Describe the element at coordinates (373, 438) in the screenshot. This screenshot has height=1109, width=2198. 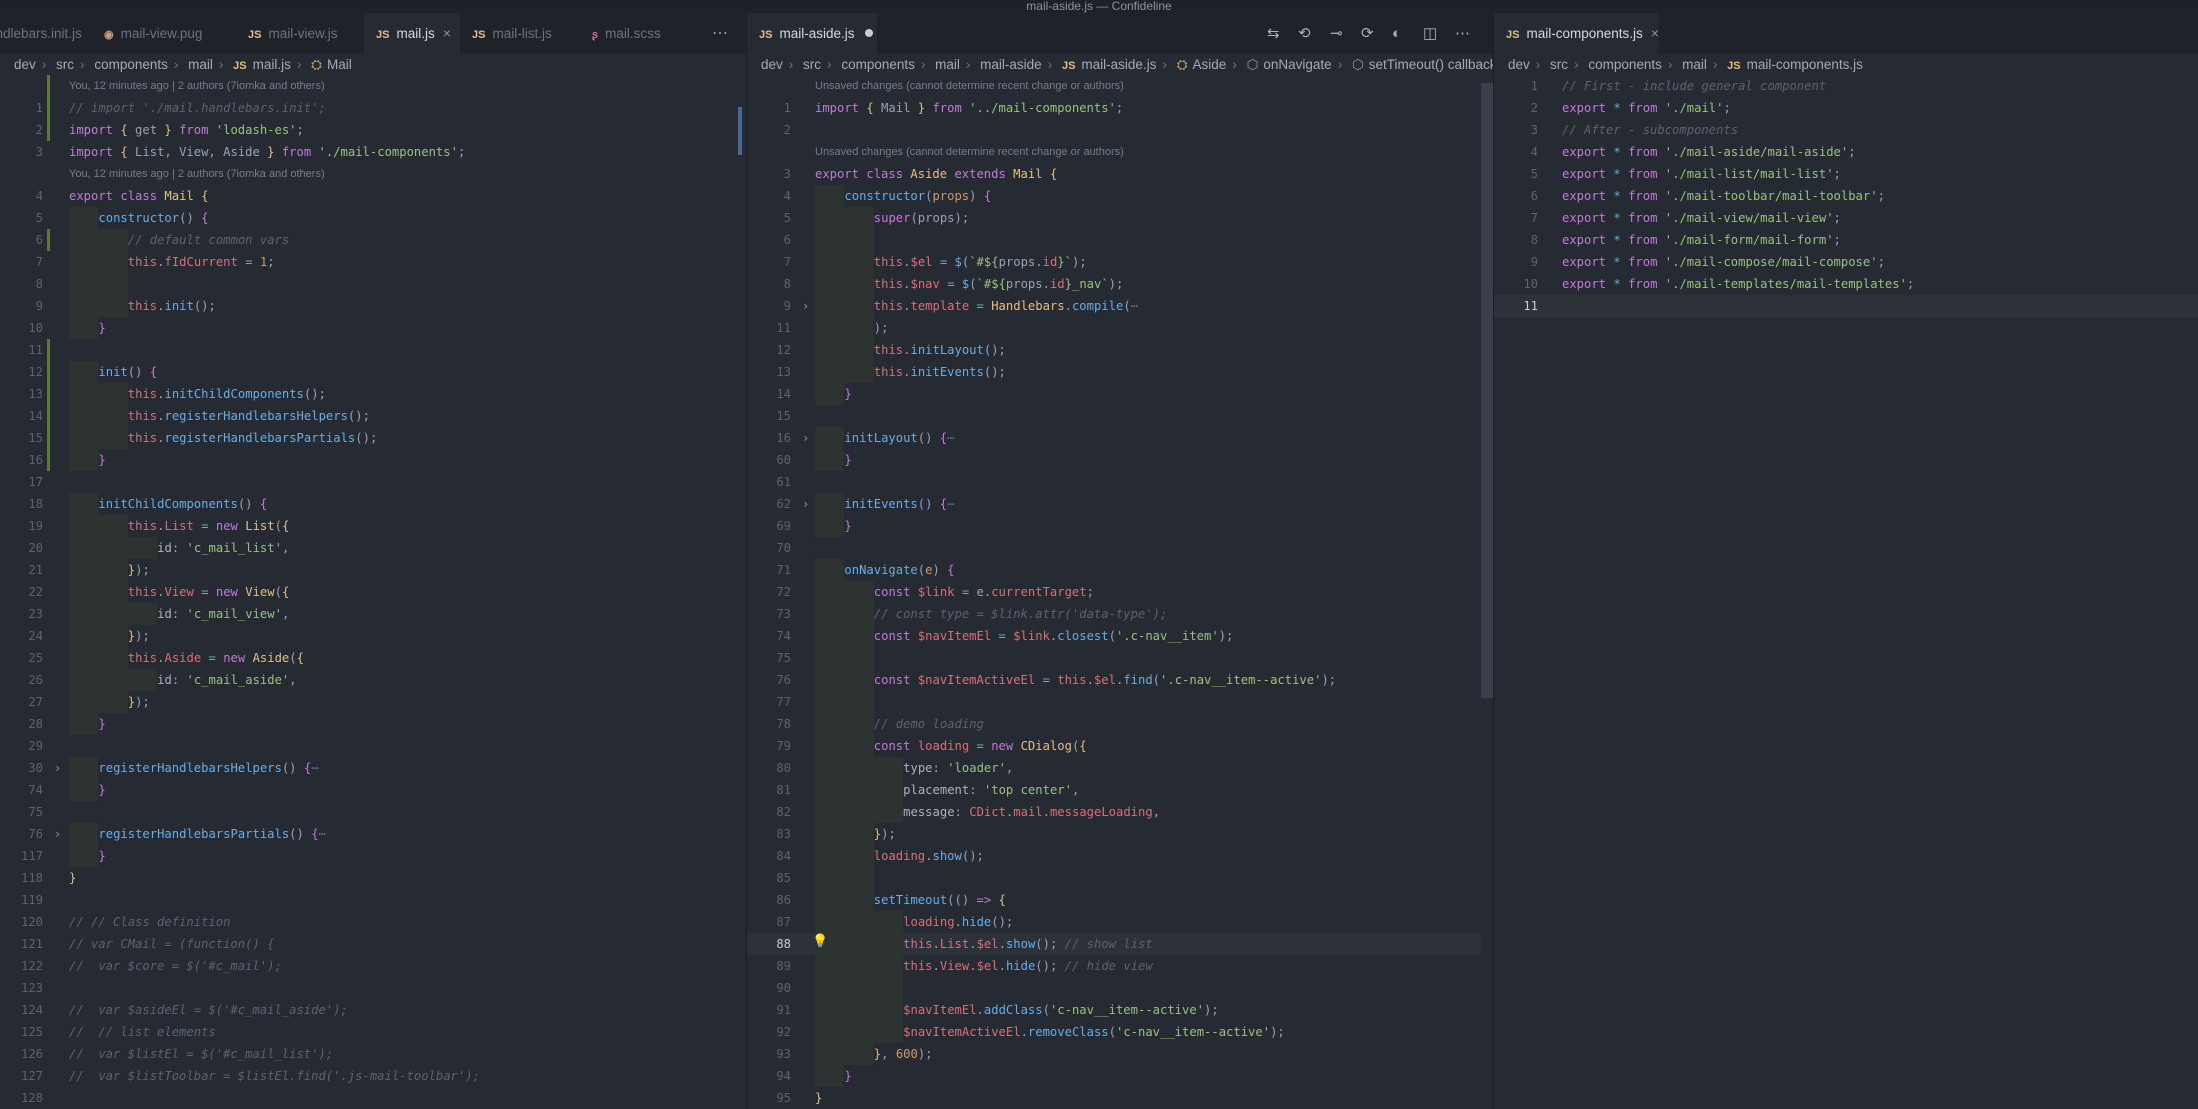
I see `code-line: 15 this.registerHandlebarsPartials();` at that location.